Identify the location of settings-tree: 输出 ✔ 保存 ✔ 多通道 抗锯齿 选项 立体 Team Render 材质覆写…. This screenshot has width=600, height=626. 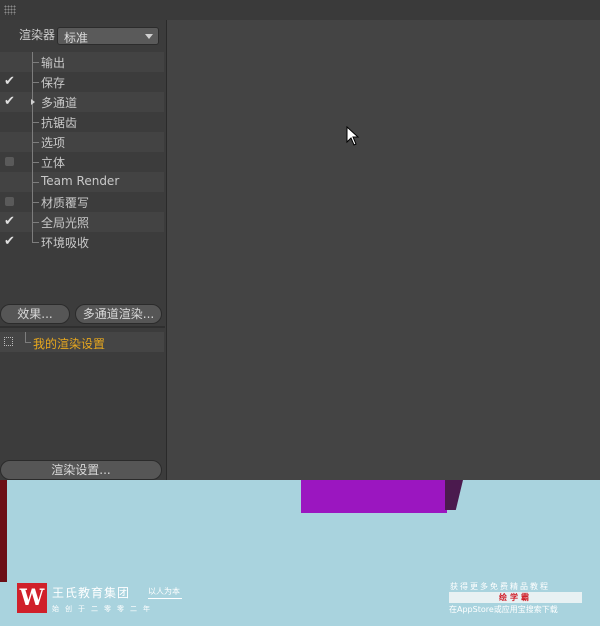
(82, 152).